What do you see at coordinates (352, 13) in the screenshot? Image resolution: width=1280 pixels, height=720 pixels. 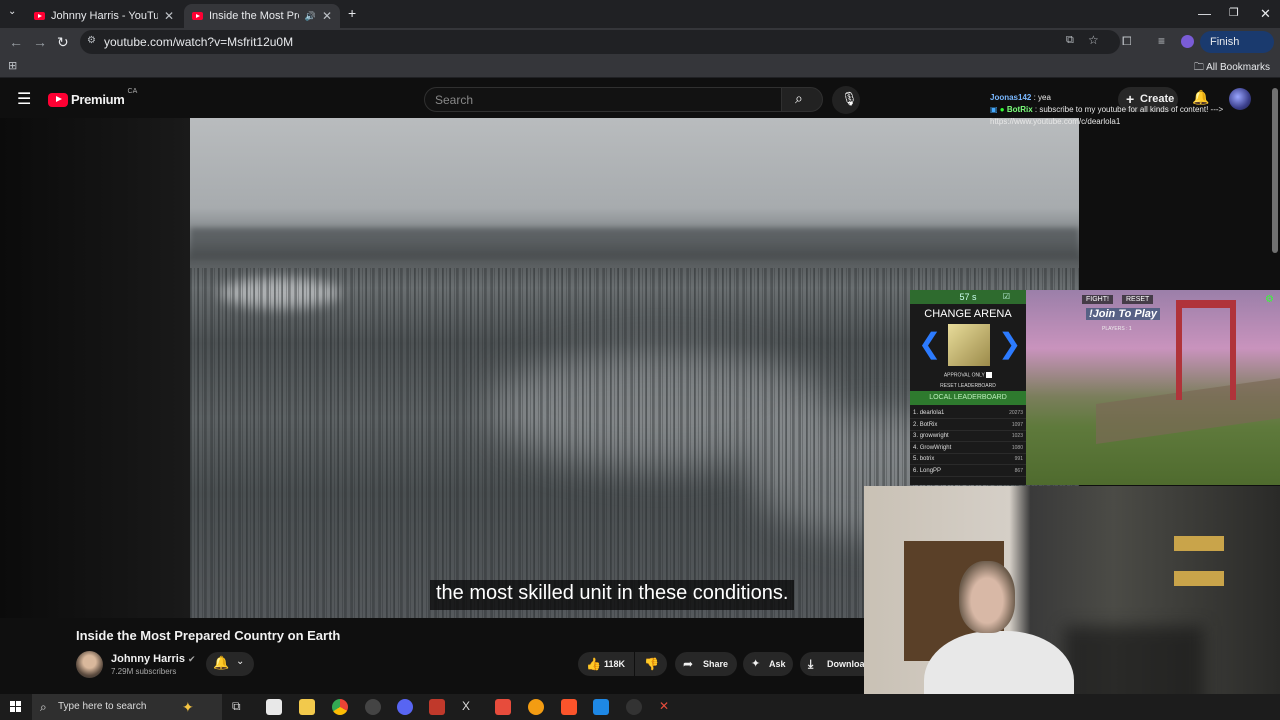 I see `new-tab-icon: +` at bounding box center [352, 13].